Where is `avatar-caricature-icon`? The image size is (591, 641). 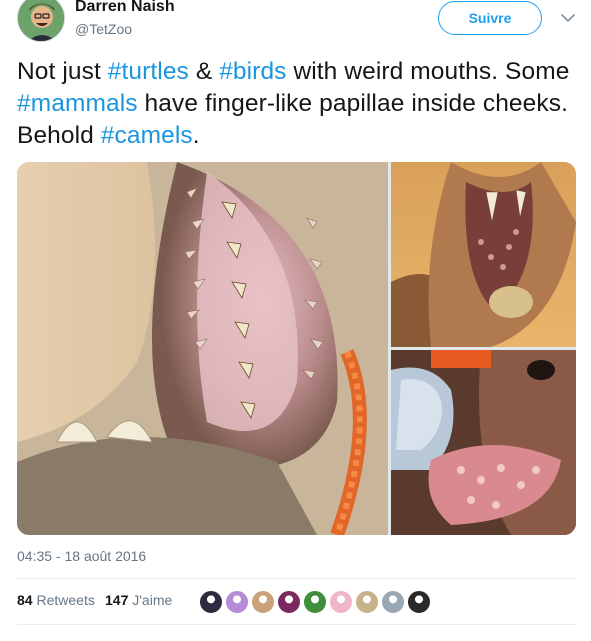 avatar-caricature-icon is located at coordinates (41, 20).